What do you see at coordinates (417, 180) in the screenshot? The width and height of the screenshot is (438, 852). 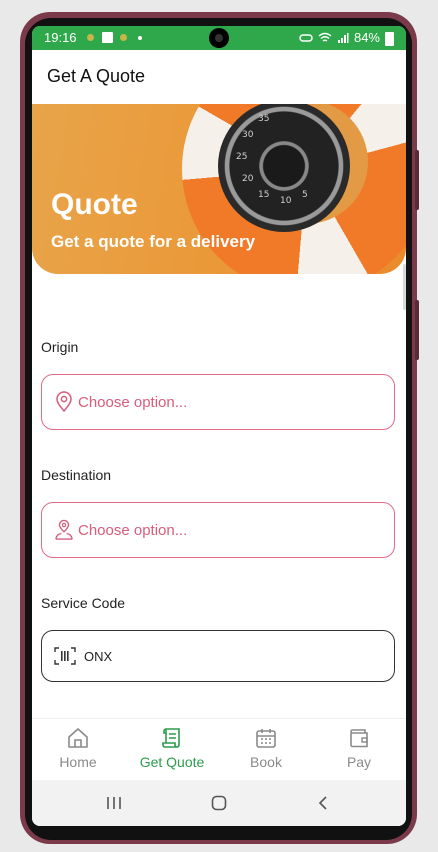 I see `volume-button` at bounding box center [417, 180].